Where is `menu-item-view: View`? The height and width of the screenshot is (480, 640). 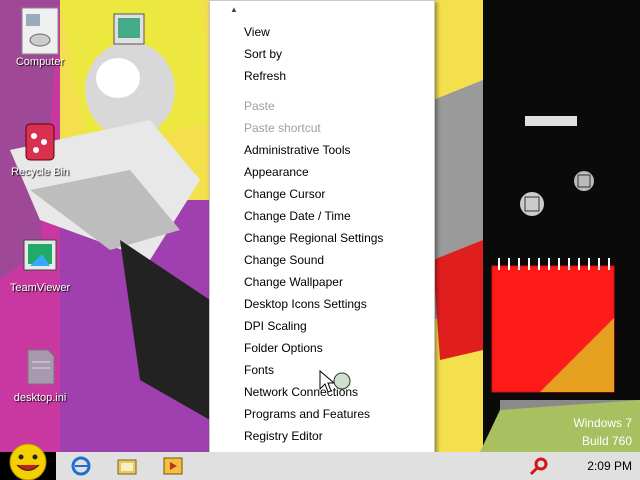 menu-item-view: View is located at coordinates (257, 32).